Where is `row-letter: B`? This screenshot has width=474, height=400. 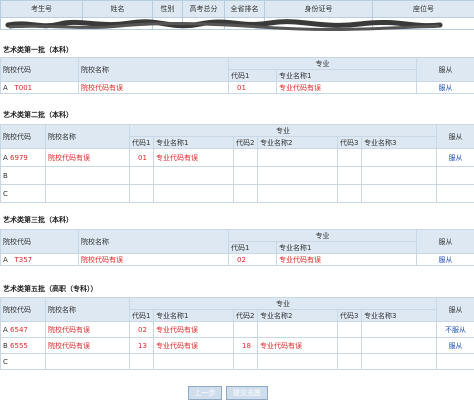 row-letter: B is located at coordinates (23, 175).